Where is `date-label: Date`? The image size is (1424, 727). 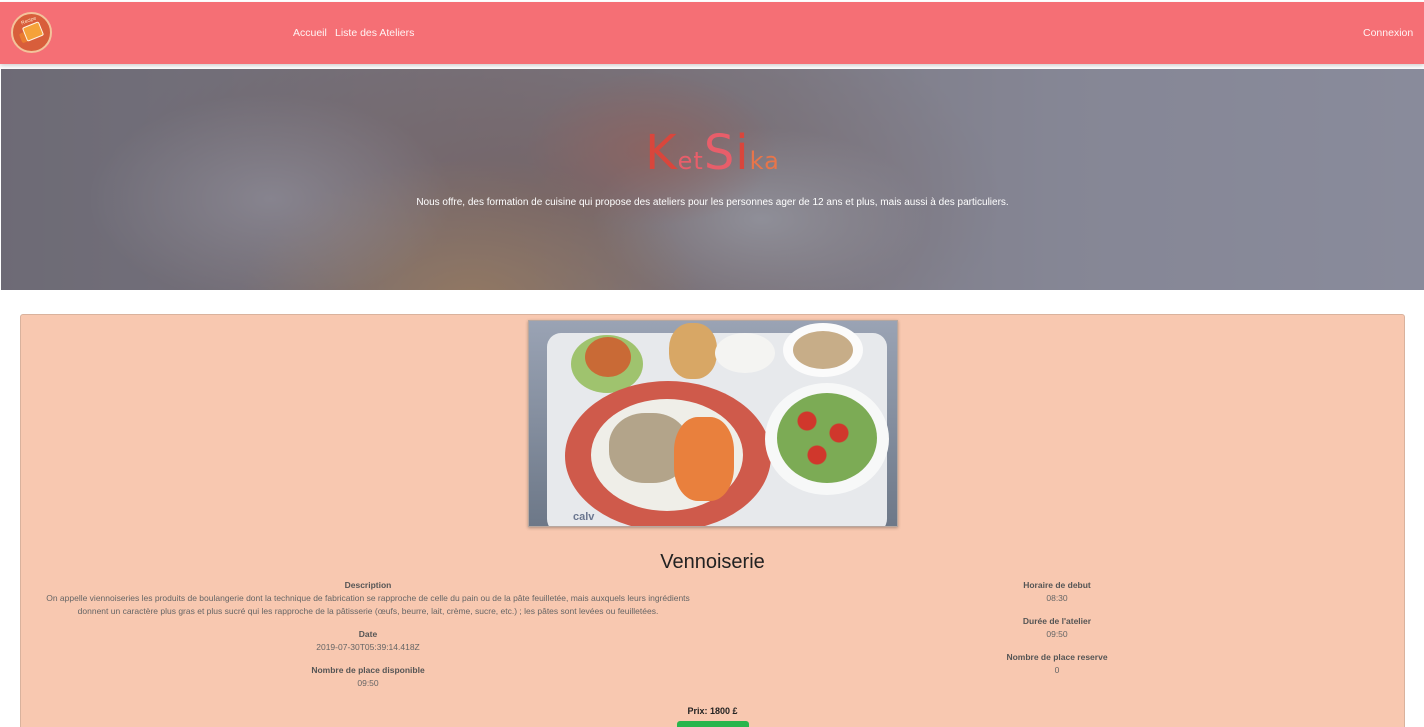 date-label: Date is located at coordinates (368, 634).